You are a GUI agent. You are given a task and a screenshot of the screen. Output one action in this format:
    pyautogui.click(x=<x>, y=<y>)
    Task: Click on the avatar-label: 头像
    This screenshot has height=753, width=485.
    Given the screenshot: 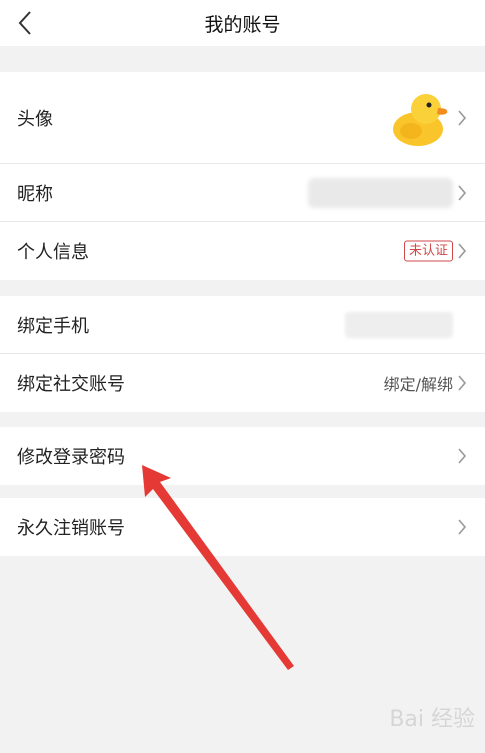 What is the action you would take?
    pyautogui.click(x=35, y=119)
    